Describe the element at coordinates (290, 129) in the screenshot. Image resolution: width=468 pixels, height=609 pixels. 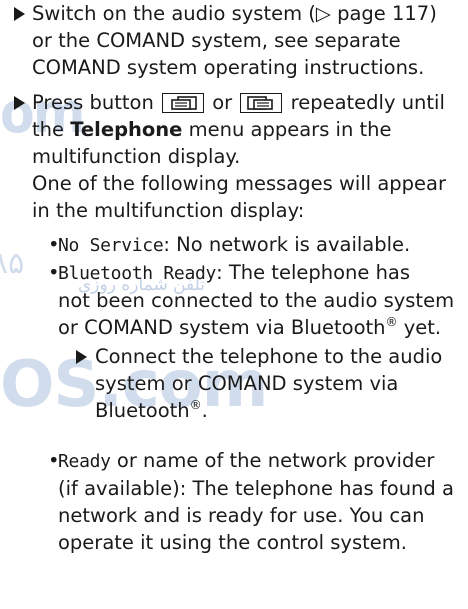
I see `line-2-post: menu appears in the` at that location.